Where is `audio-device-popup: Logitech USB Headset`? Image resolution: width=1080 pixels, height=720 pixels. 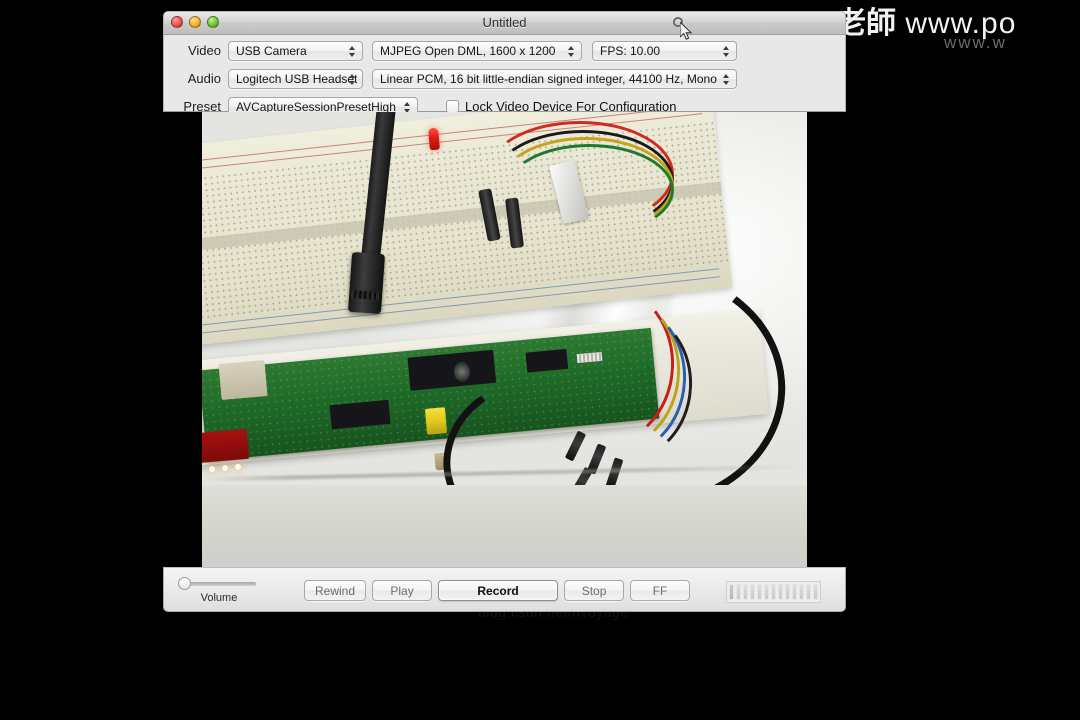 audio-device-popup: Logitech USB Headset is located at coordinates (295, 78).